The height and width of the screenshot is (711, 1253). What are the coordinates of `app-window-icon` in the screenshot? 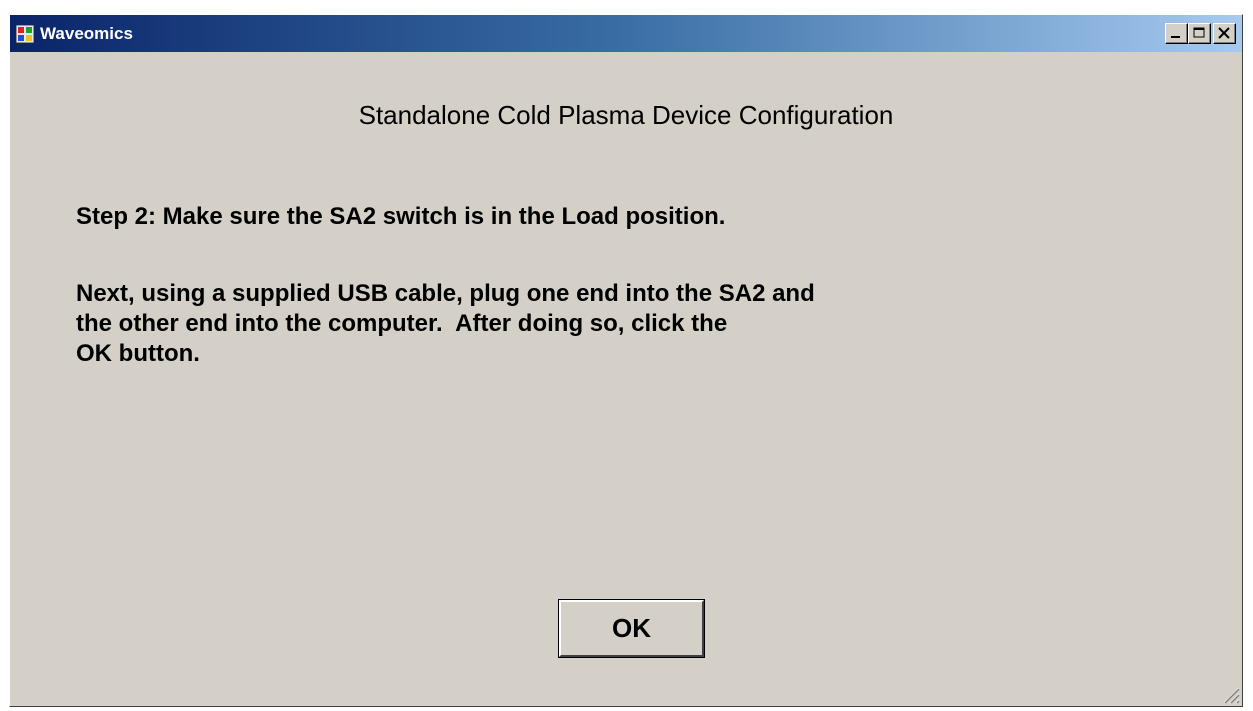 It's located at (25, 34).